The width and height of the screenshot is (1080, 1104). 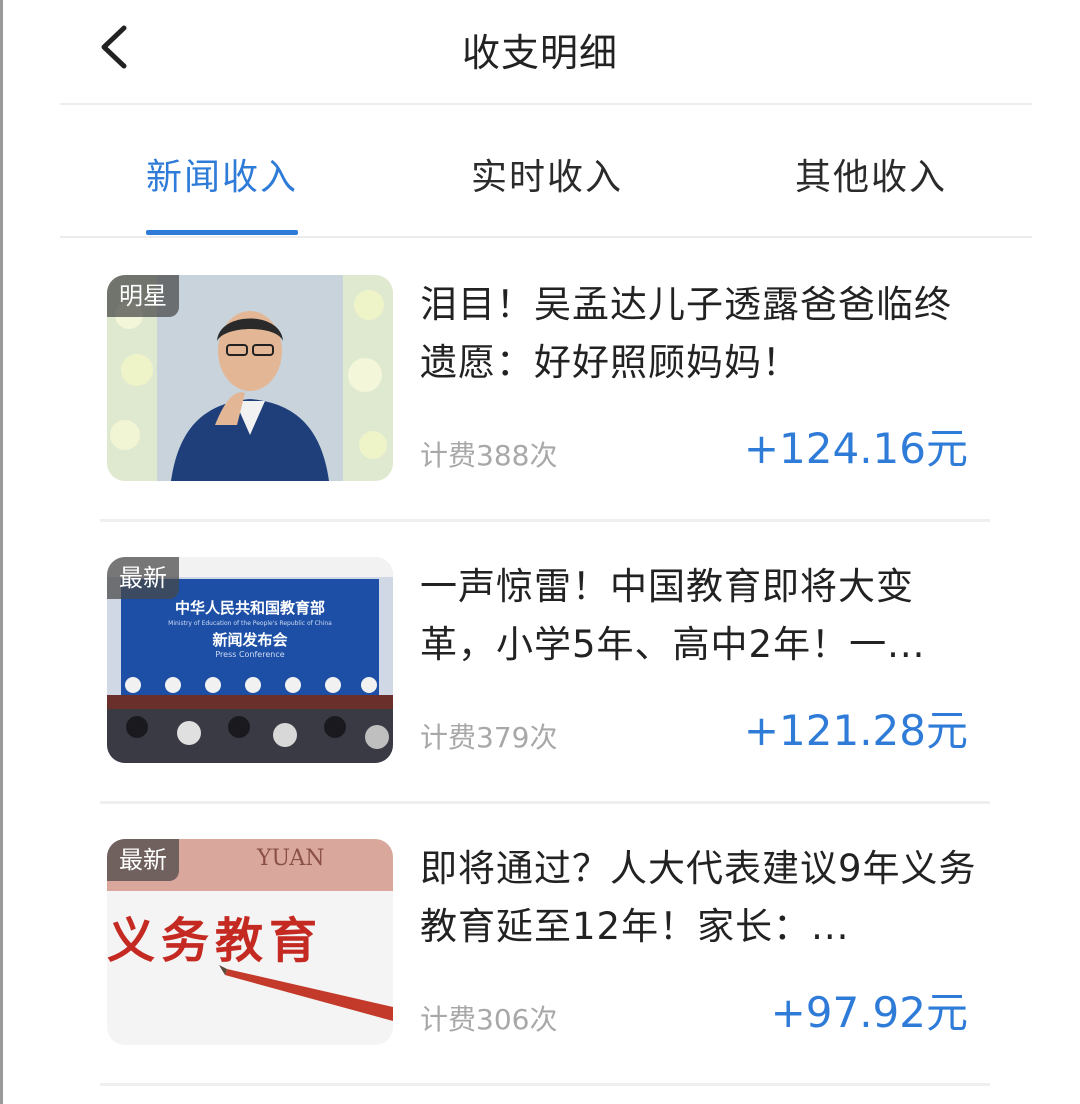 I want to click on news-thumbnail: YUAN 义务教育 最新, so click(x=250, y=942).